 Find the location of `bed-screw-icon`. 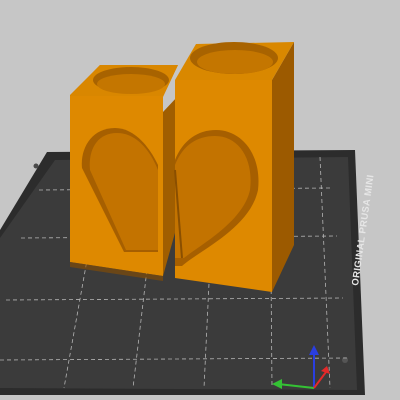

bed-screw-icon is located at coordinates (36, 166).